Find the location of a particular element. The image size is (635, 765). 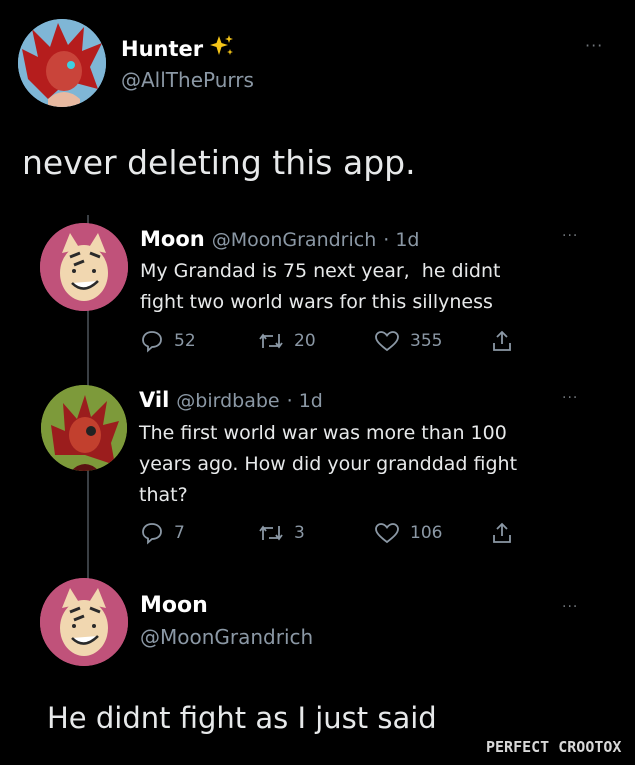

reply2-share-button is located at coordinates (502, 533).